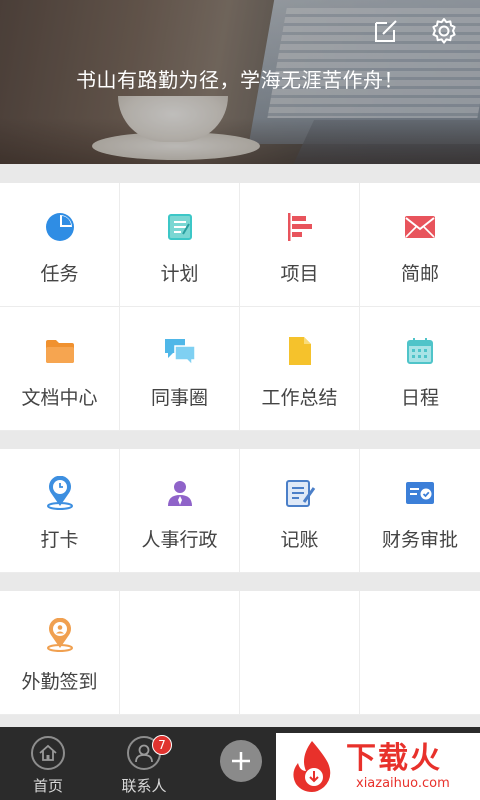 Image resolution: width=480 pixels, height=800 pixels. I want to click on grid-item-finance-approval: 财务审批, so click(420, 511).